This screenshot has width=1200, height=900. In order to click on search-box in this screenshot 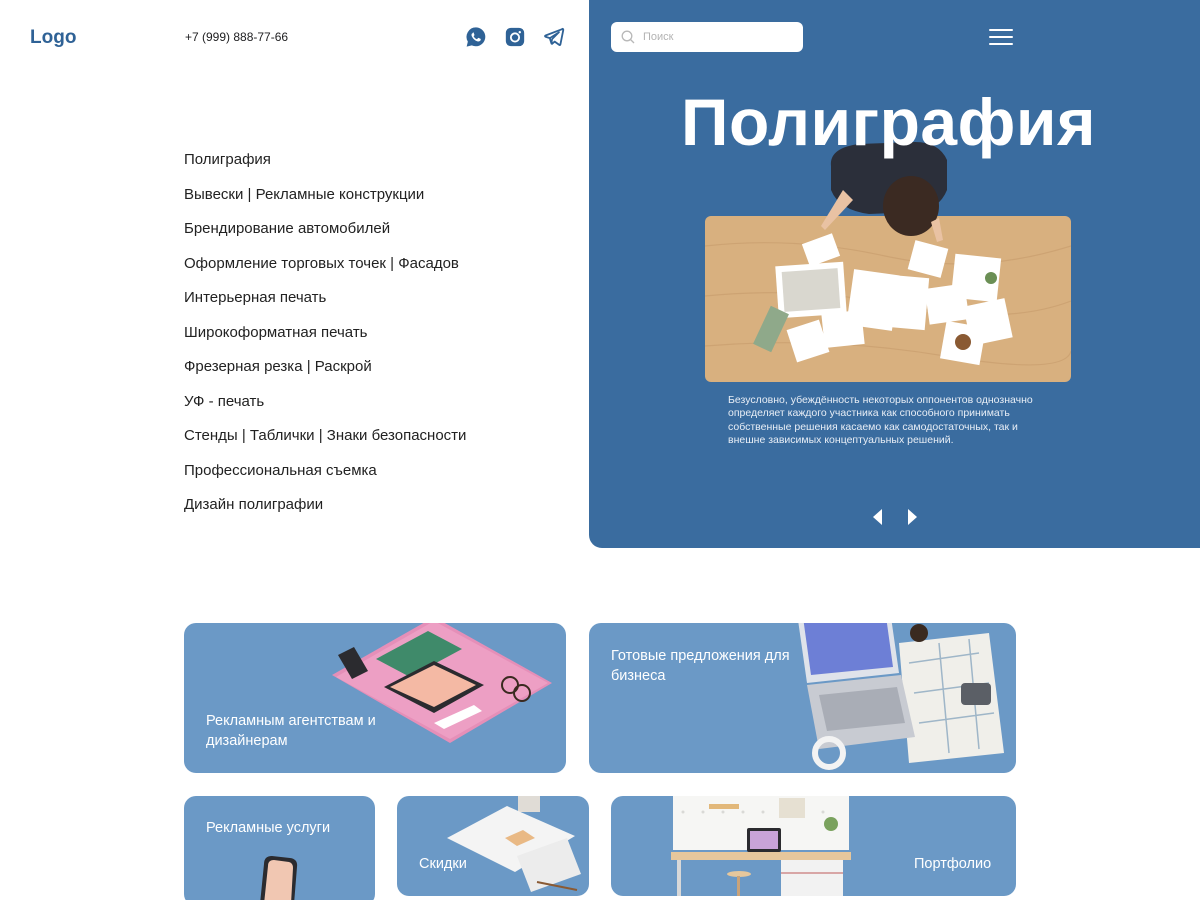, I will do `click(707, 37)`.